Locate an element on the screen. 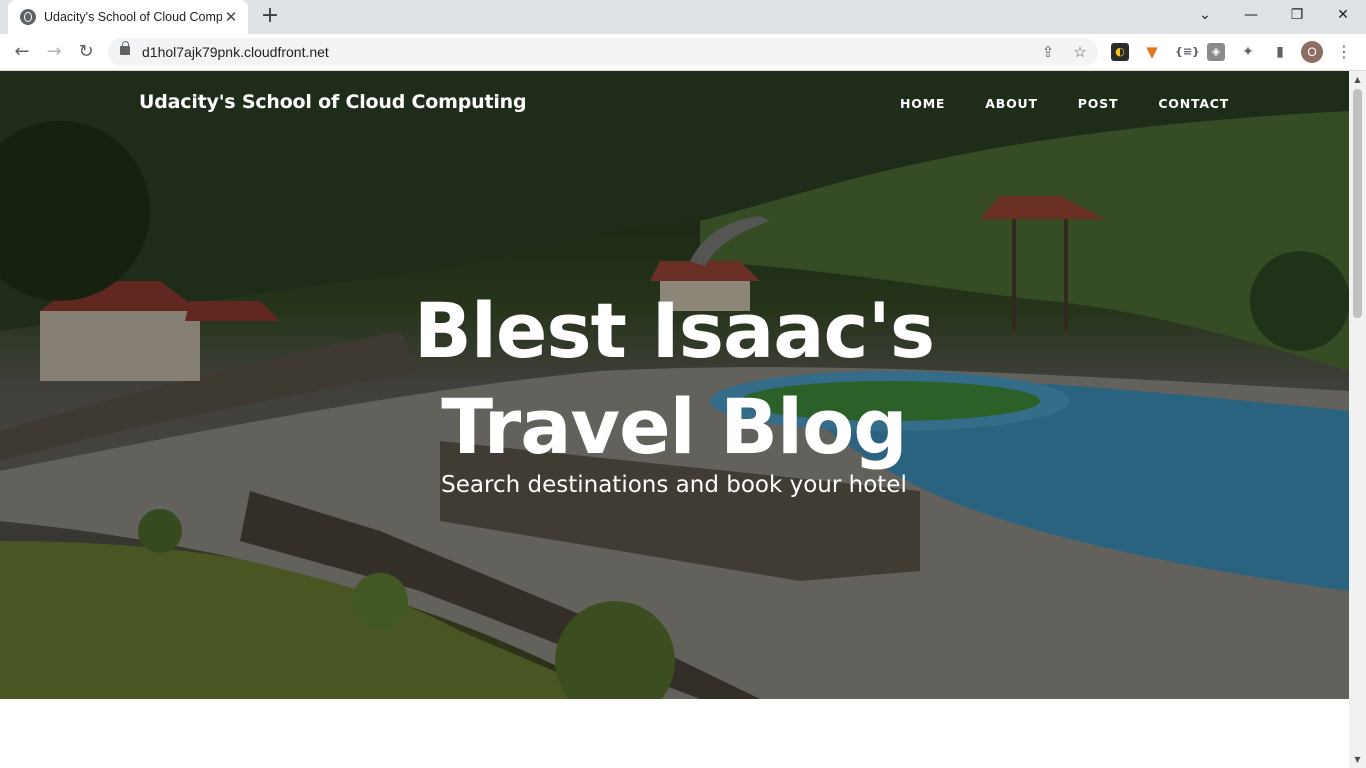 Image resolution: width=1366 pixels, height=768 pixels. scrollbar-thumb is located at coordinates (1357, 203).